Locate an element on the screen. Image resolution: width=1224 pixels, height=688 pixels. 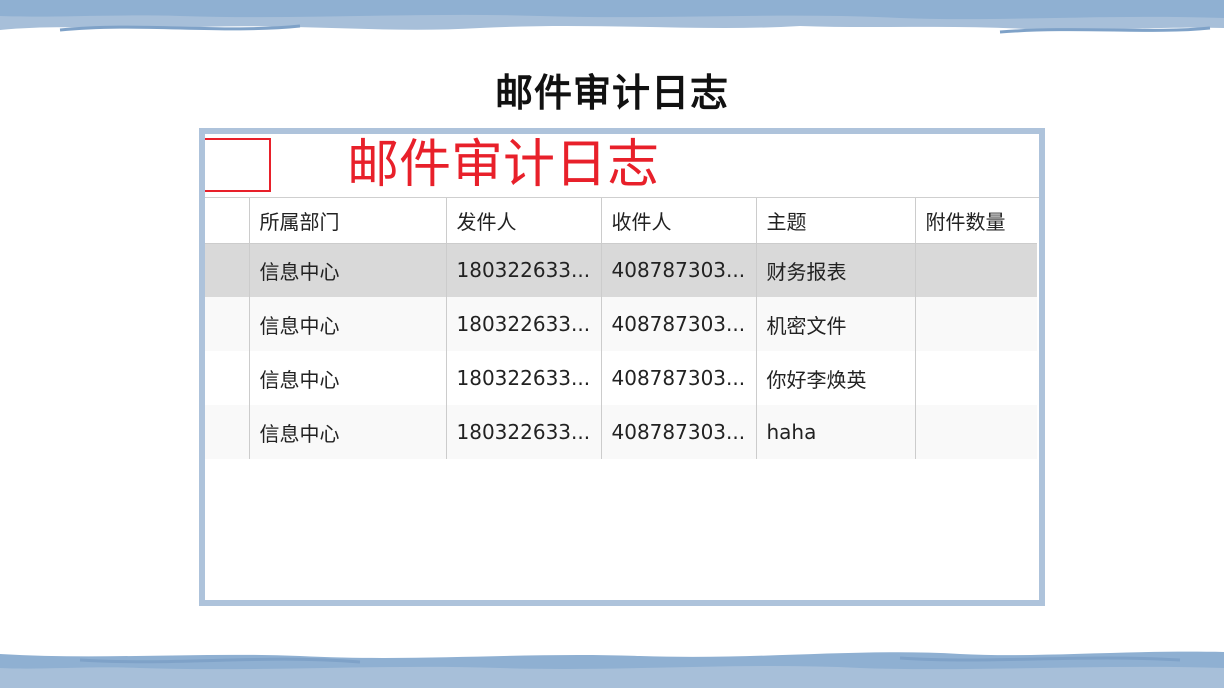
table-header-row: 所属部门 发件人 收件人 主题 附件数量 is located at coordinates (621, 220).